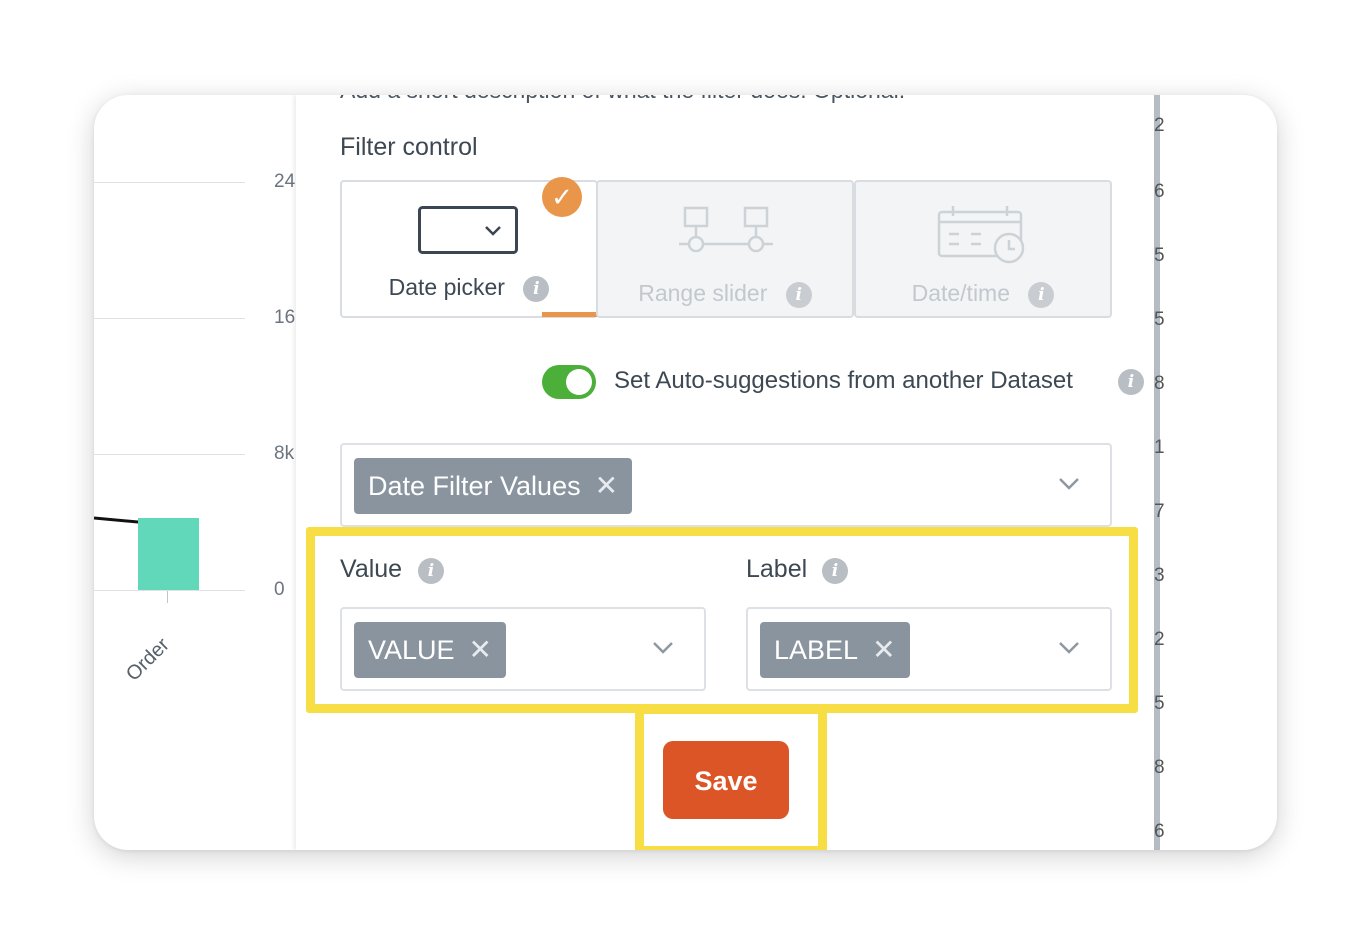 The height and width of the screenshot is (944, 1372). I want to click on control-label: Date/time i, so click(983, 294).